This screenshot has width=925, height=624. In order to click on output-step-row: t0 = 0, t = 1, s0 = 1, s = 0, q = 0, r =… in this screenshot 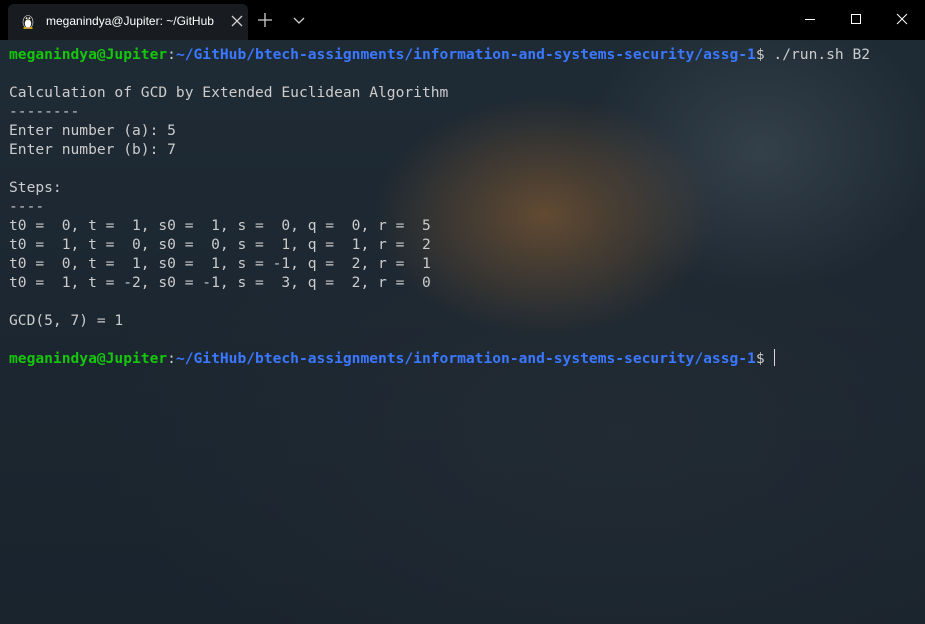, I will do `click(220, 225)`.